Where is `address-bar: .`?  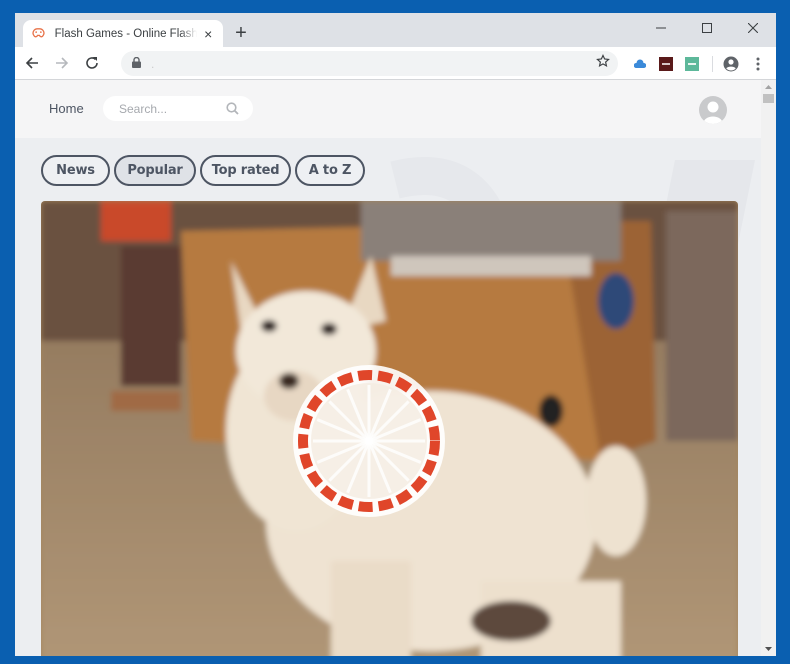 address-bar: . is located at coordinates (369, 63).